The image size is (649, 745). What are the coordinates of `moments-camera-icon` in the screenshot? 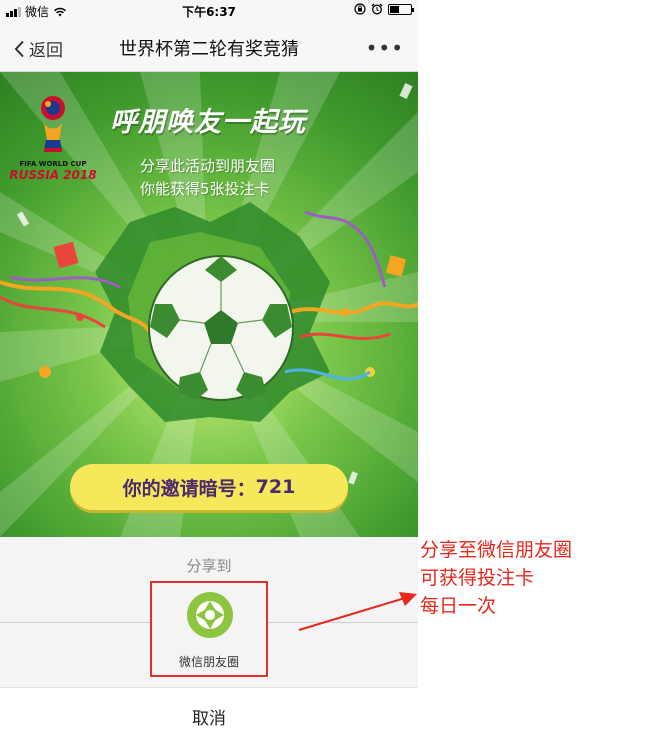 It's located at (210, 615).